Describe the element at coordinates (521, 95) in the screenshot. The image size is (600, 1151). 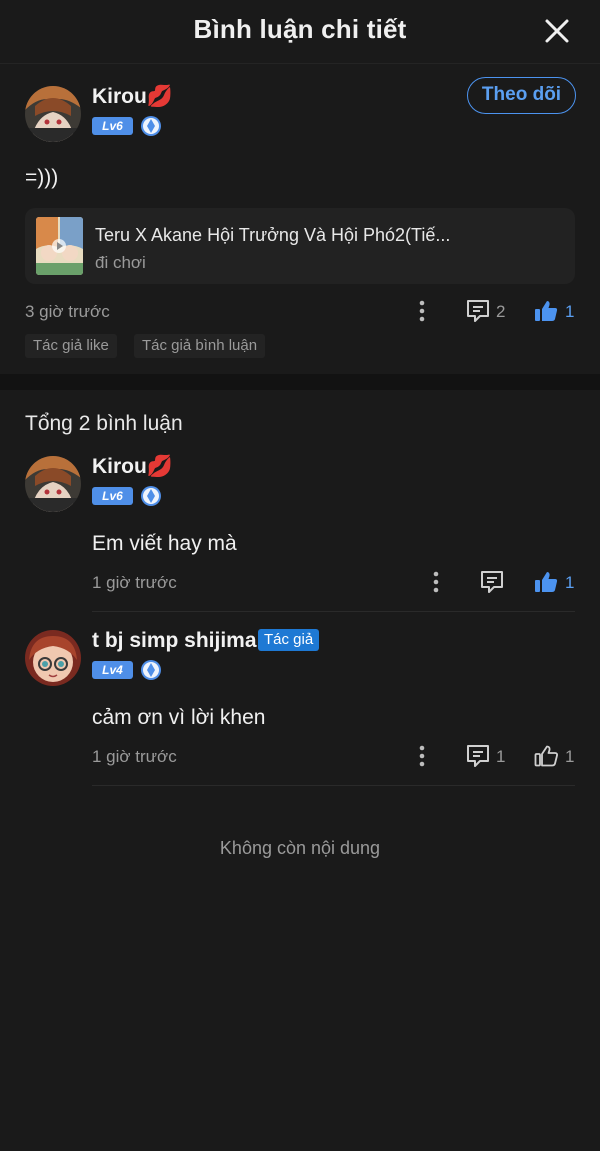
I see `follow-button: Theo dõi` at that location.